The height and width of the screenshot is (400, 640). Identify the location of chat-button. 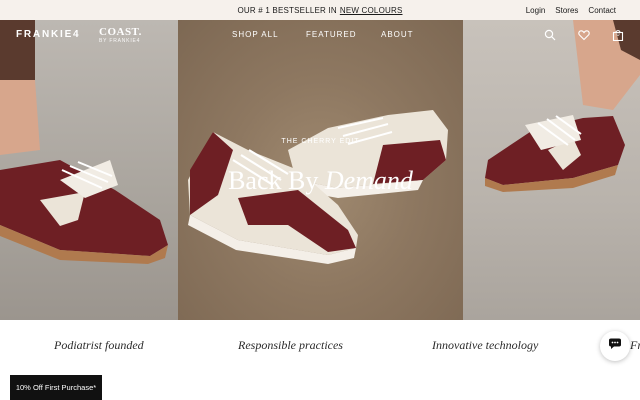
(615, 346).